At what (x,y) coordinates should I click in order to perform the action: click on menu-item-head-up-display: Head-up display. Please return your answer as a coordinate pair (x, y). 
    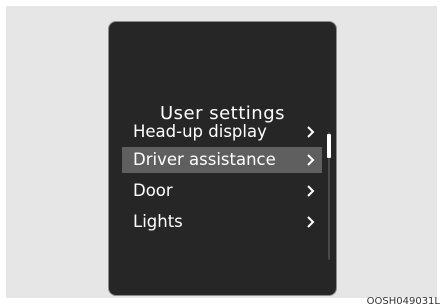
    Looking at the image, I should click on (222, 132).